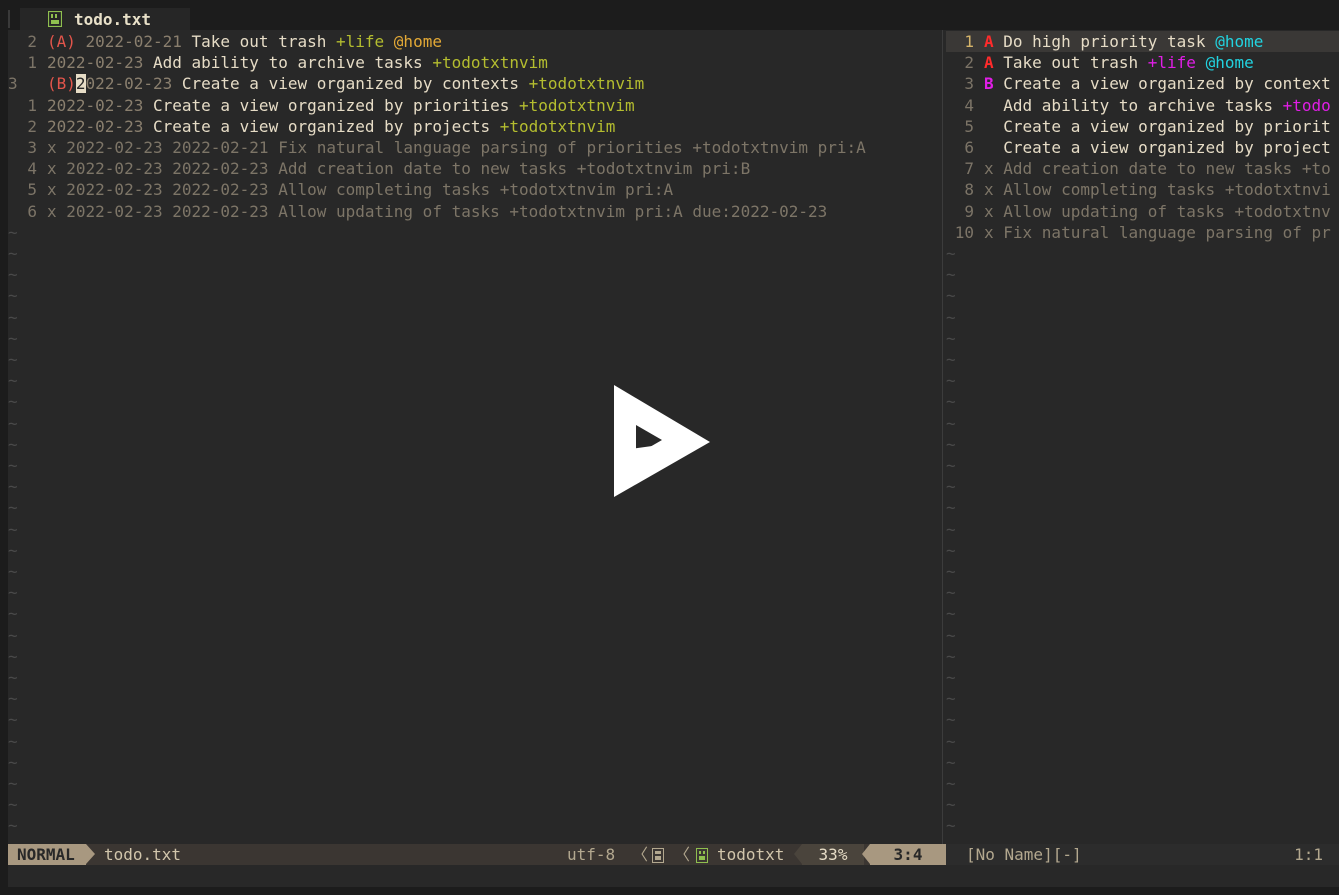 The height and width of the screenshot is (895, 1339). What do you see at coordinates (417, 41) in the screenshot?
I see `line-segment: @home` at bounding box center [417, 41].